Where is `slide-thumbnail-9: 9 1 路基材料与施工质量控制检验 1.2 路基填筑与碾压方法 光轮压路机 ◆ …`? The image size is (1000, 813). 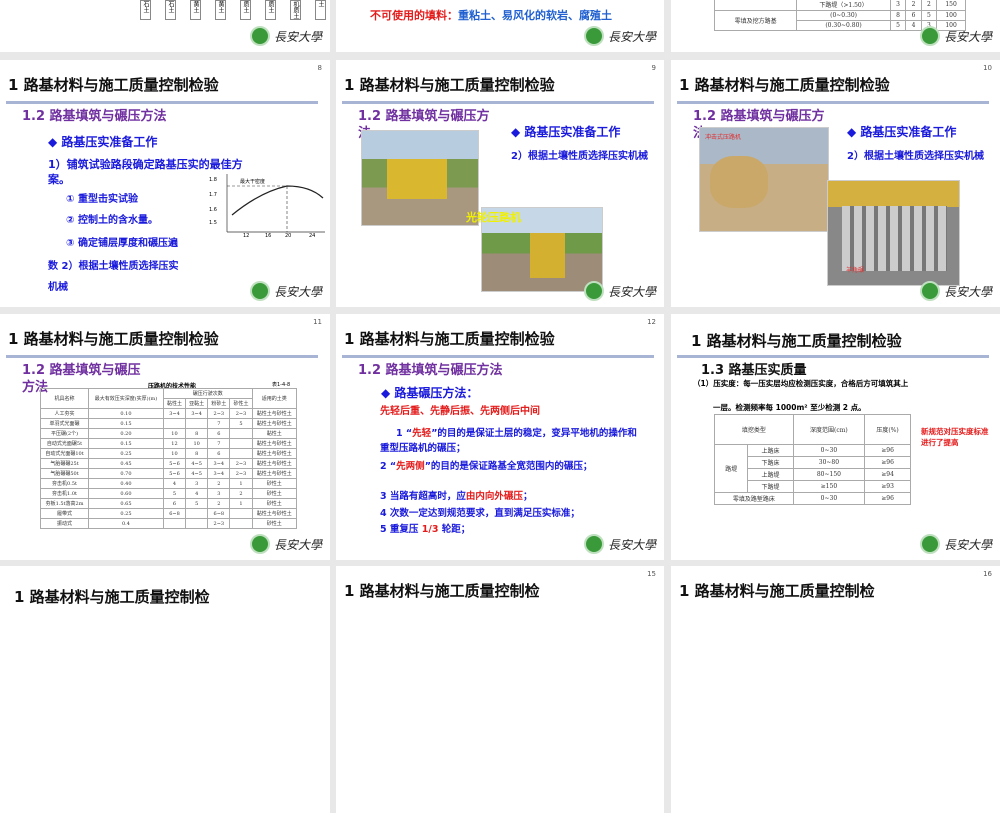 slide-thumbnail-9: 9 1 路基材料与施工质量控制检验 1.2 路基填筑与碾压方法 光轮压路机 ◆ … is located at coordinates (500, 183).